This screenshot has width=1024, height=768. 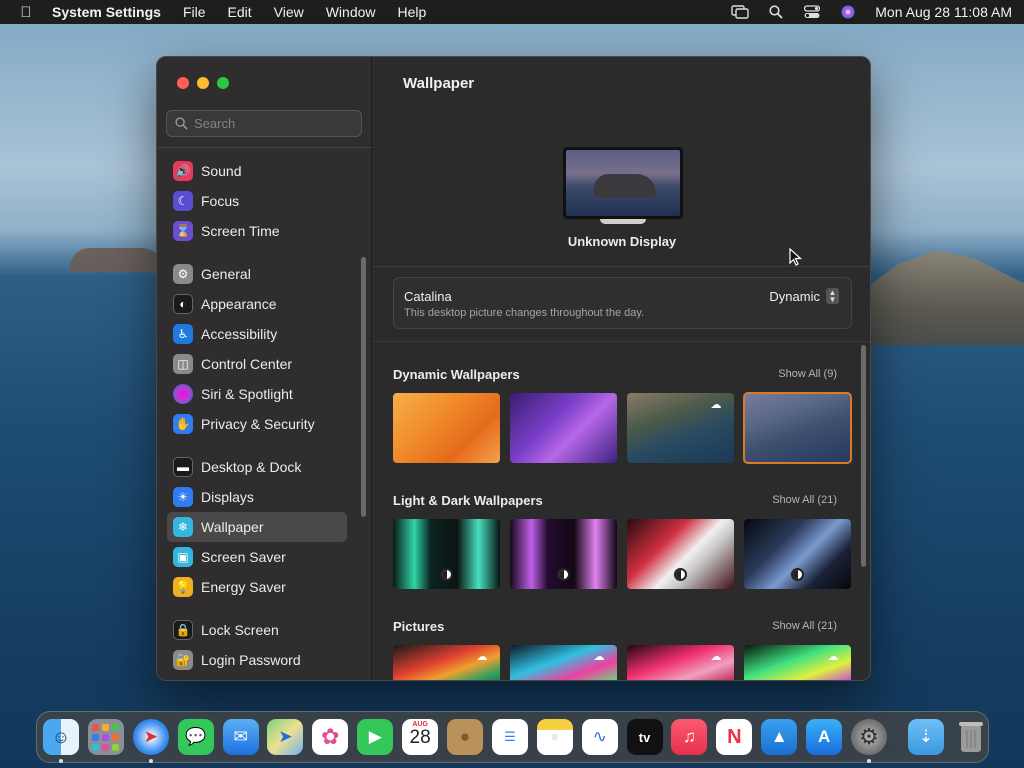 What do you see at coordinates (563, 662) in the screenshot?
I see `wallpaper-thumb-picture-2: ☁` at bounding box center [563, 662].